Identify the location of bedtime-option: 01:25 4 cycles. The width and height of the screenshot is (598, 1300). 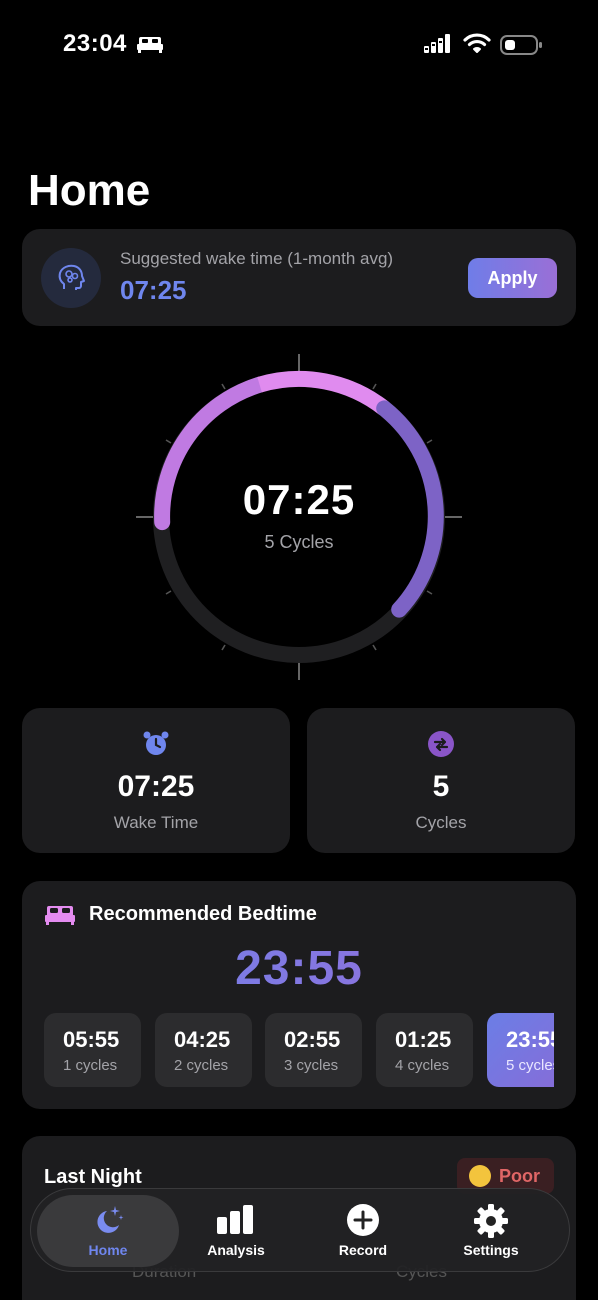
(424, 1050).